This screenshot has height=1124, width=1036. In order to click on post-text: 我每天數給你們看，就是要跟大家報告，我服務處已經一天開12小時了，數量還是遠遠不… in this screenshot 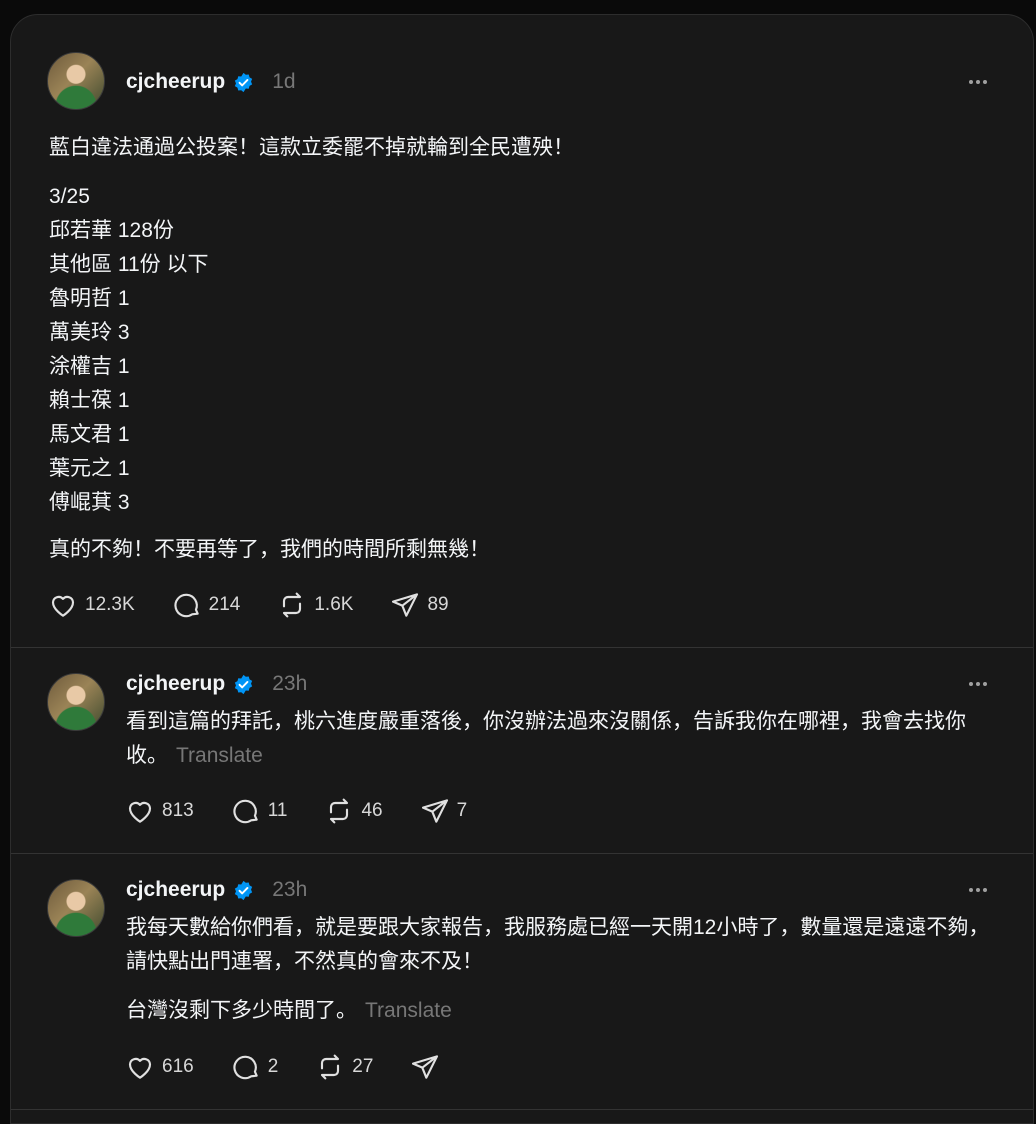, I will do `click(558, 944)`.